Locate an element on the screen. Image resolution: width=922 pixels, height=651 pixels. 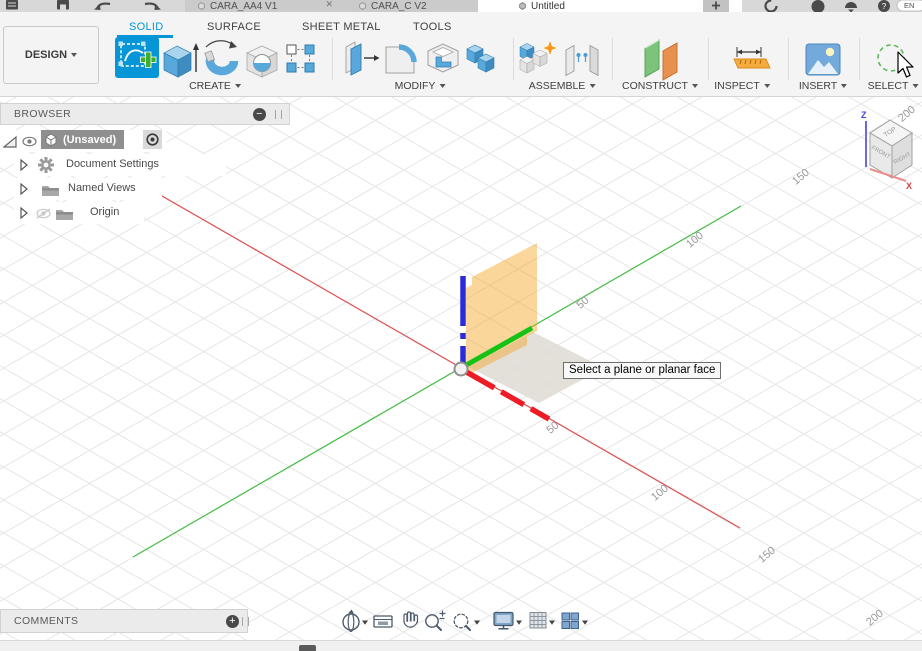
new-component-icon is located at coordinates (539, 56).